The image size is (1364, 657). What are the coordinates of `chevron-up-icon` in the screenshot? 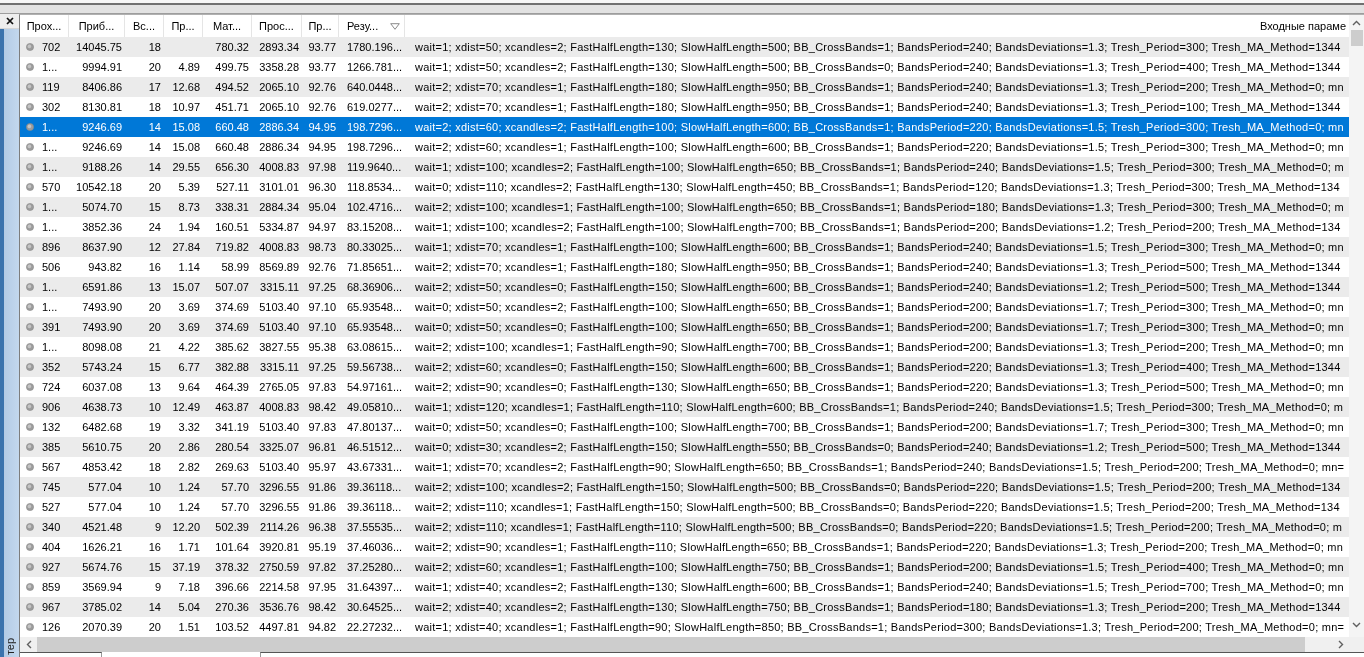 It's located at (1356, 23).